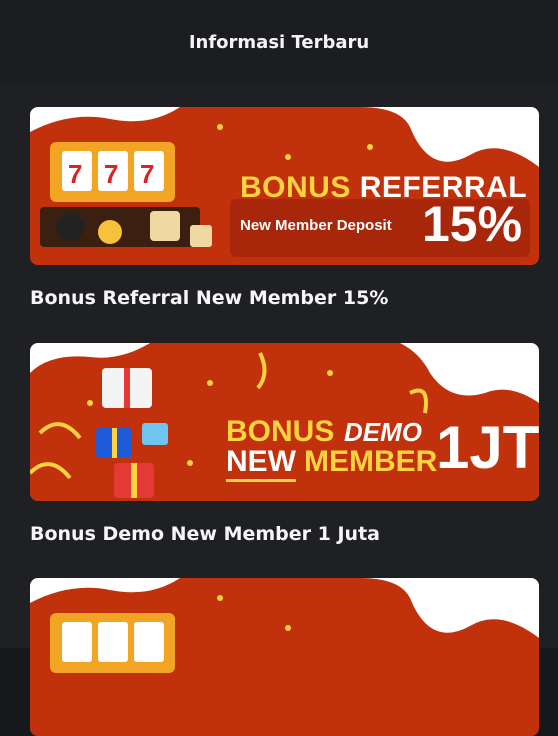 The width and height of the screenshot is (558, 736). I want to click on banner-percent: 15%, so click(472, 224).